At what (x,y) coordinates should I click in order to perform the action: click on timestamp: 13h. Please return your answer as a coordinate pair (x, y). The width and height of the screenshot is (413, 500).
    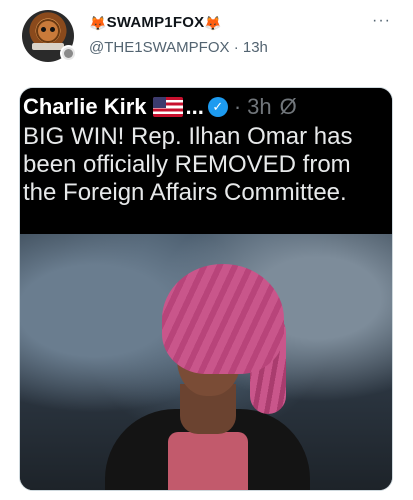
    Looking at the image, I should click on (255, 47).